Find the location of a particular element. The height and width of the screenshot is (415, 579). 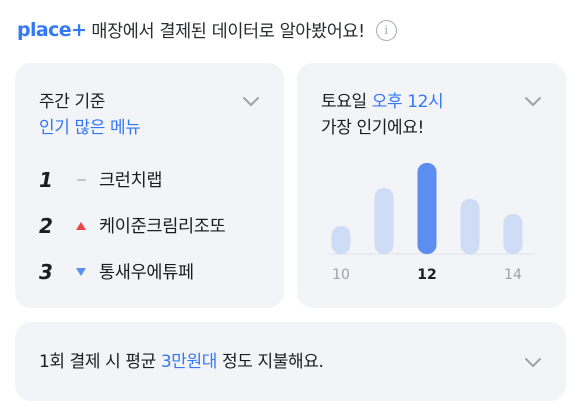

popular-menu-list: 1 크런치랩 2 케이준크림리조또 3 통새우에튜페 is located at coordinates (132, 233).